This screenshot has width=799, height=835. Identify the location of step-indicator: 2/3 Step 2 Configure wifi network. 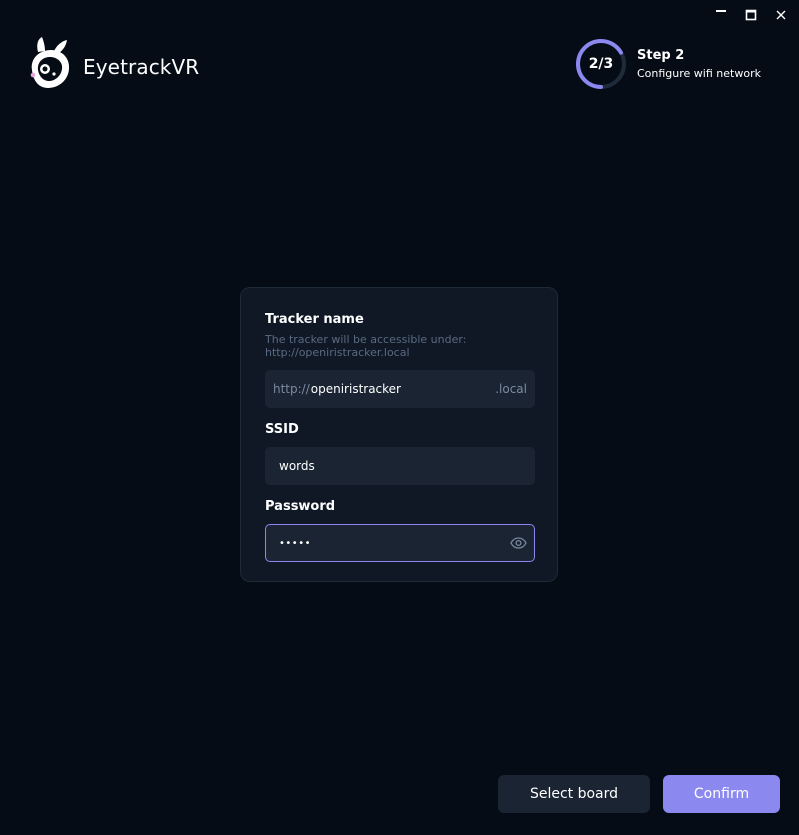
(668, 64).